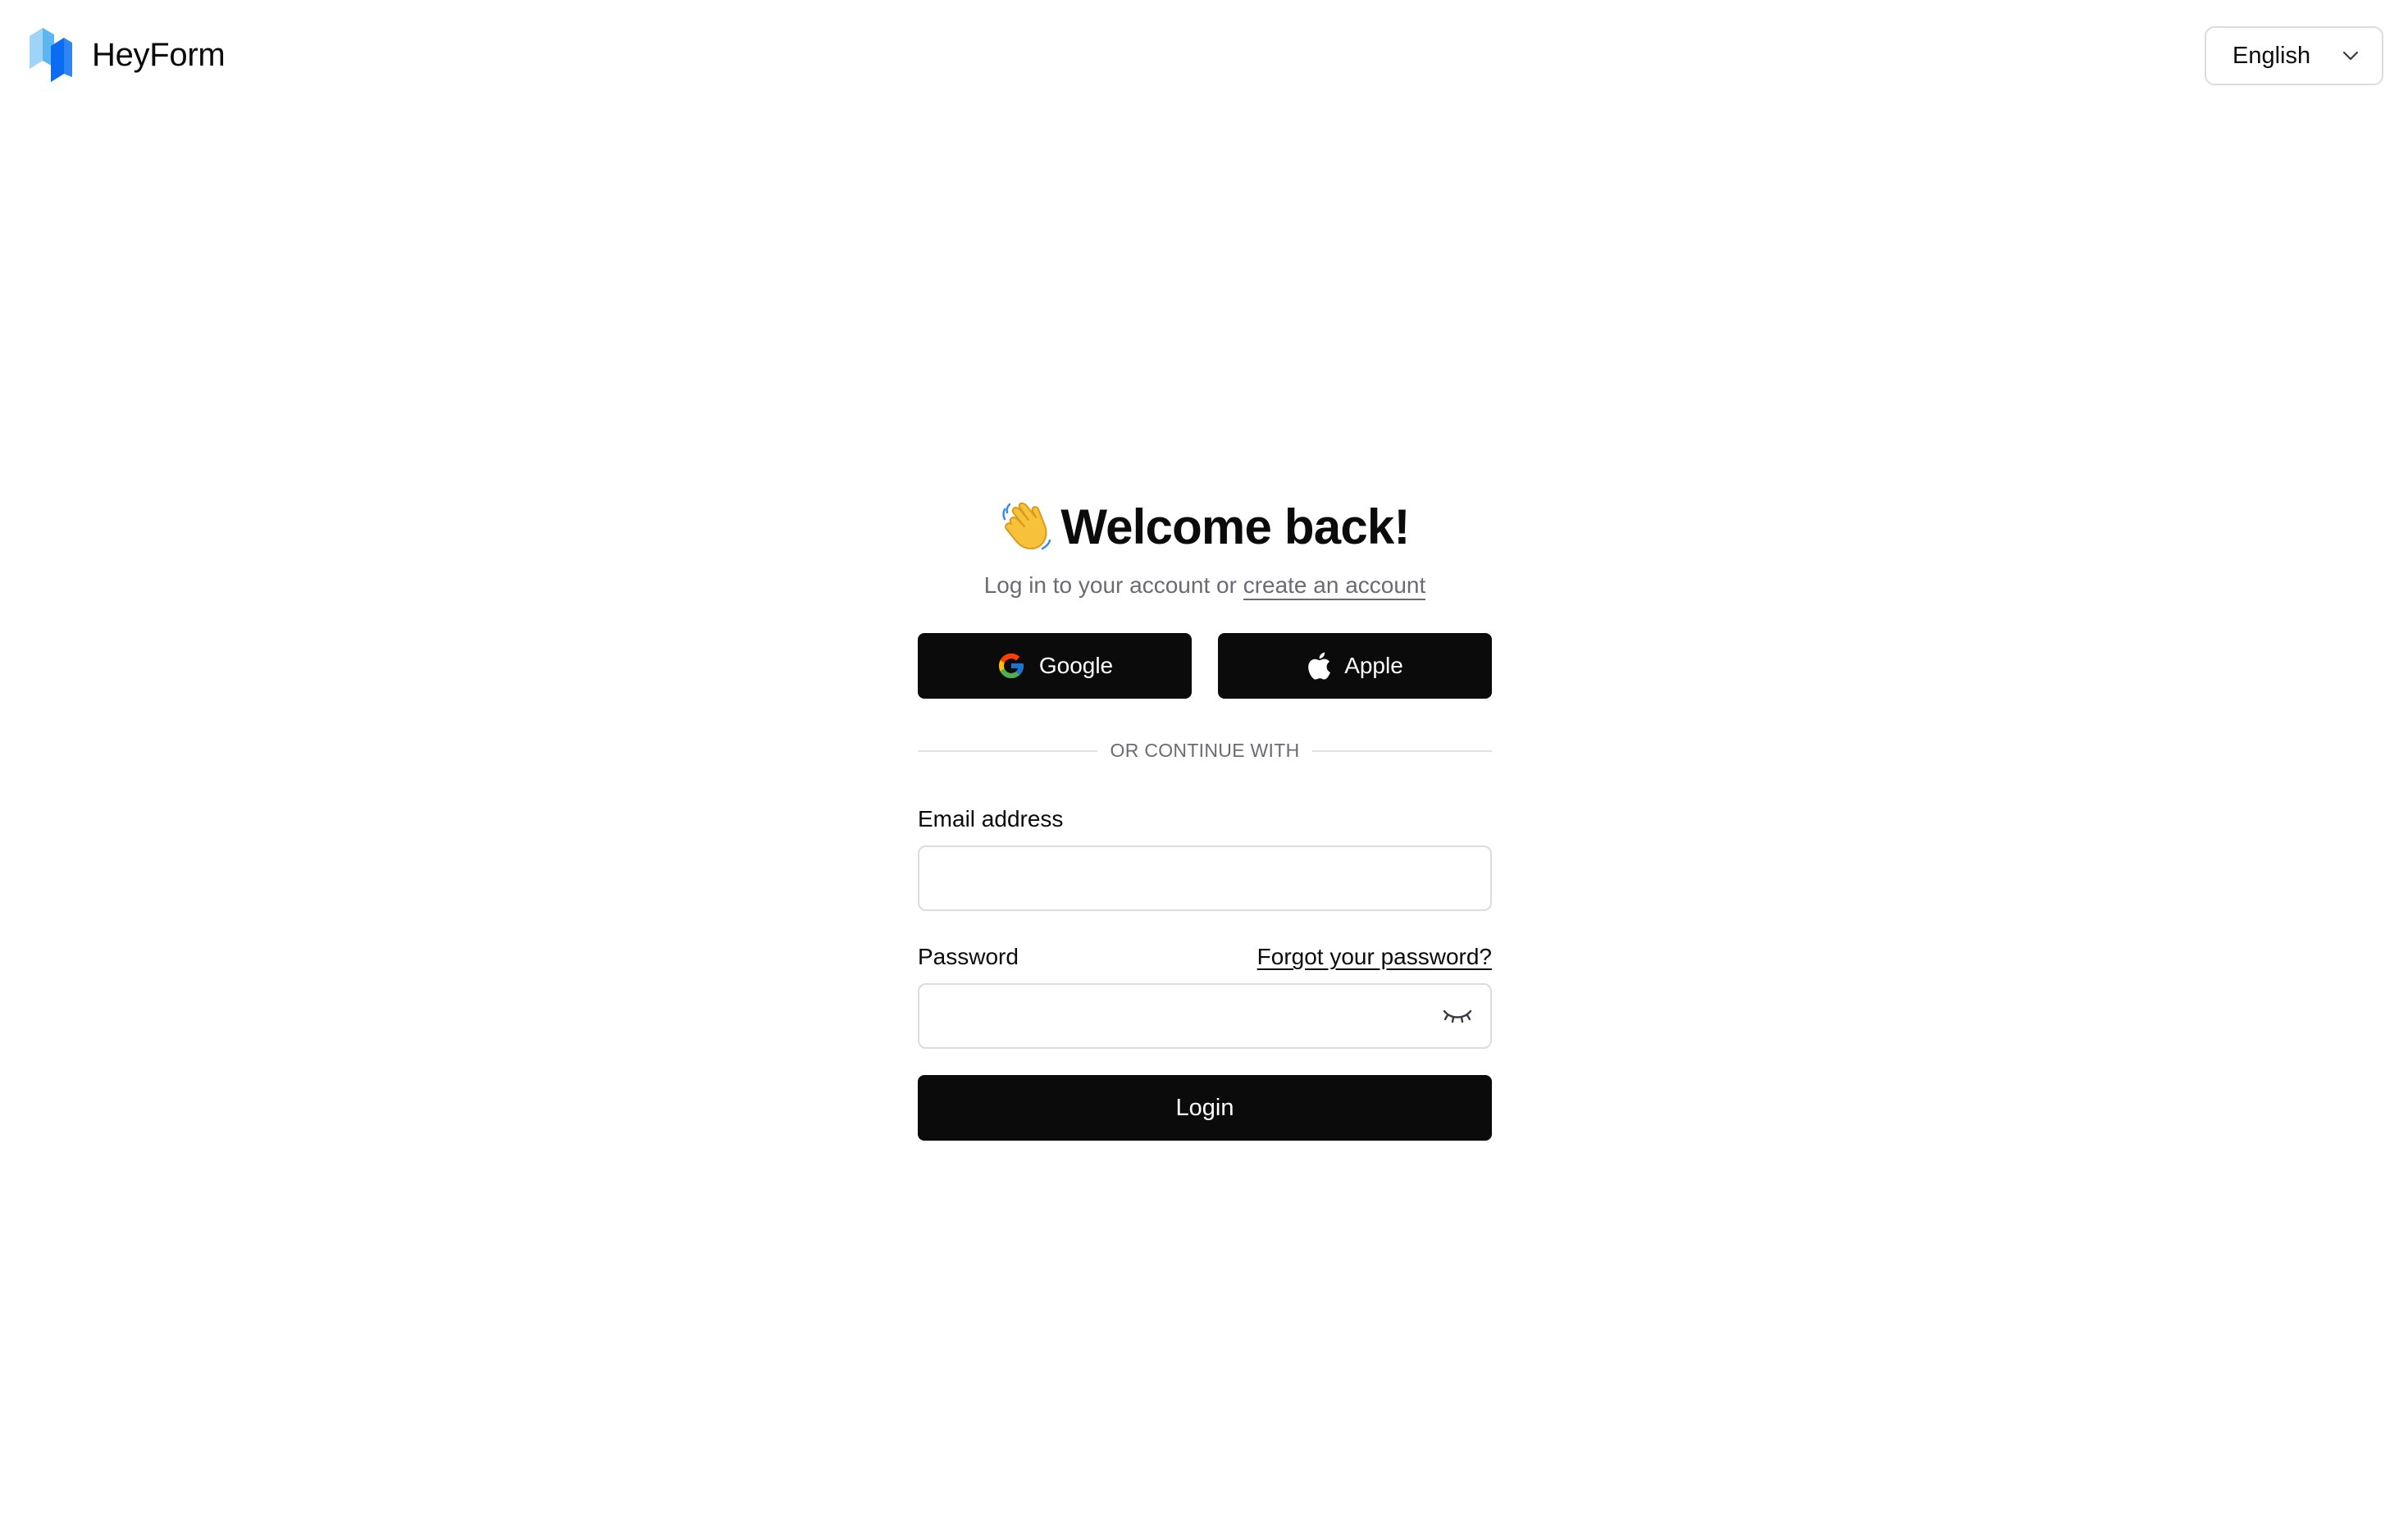  What do you see at coordinates (159, 54) in the screenshot?
I see `brand-name: HeyForm` at bounding box center [159, 54].